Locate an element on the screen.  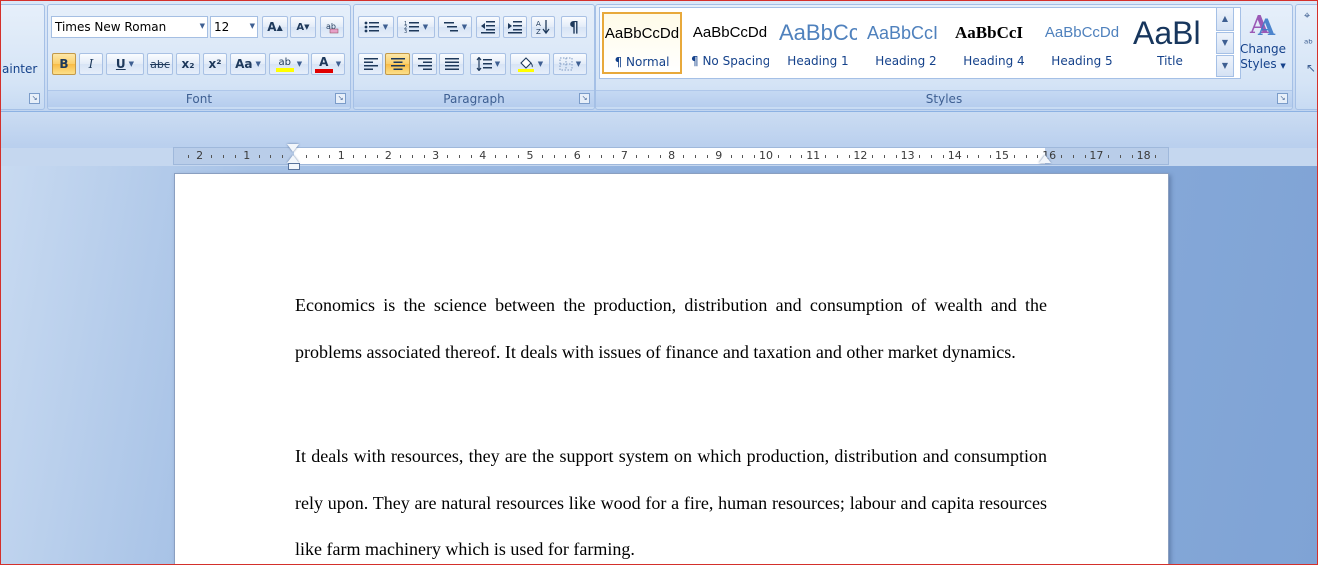
multilevel-list-button: ▼ is located at coordinates (455, 27).